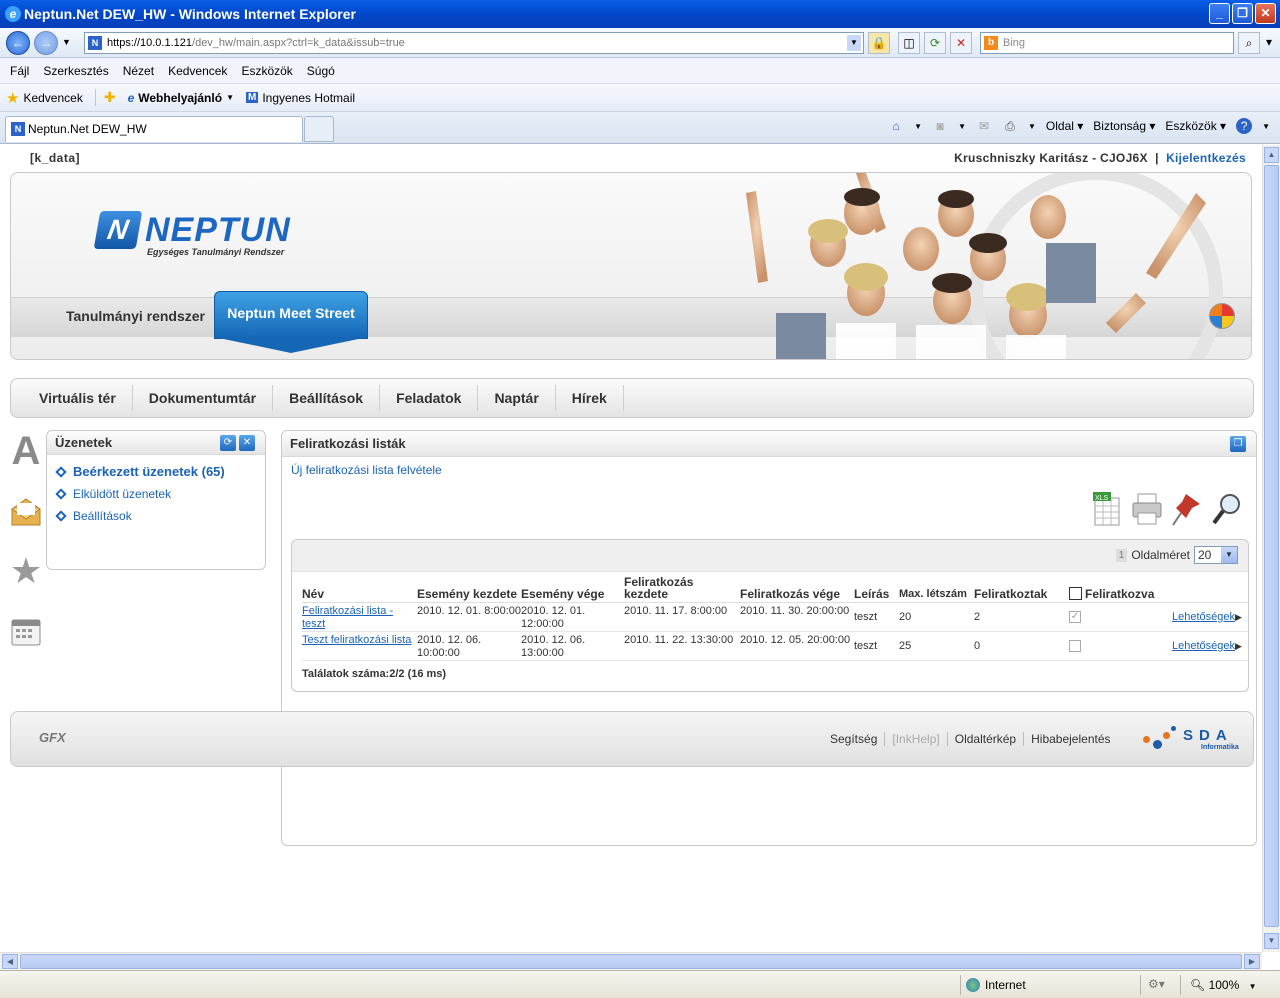 This screenshot has width=1280, height=998. What do you see at coordinates (347, 617) in the screenshot?
I see `list-name-link: Feliratkozási lista - teszt` at bounding box center [347, 617].